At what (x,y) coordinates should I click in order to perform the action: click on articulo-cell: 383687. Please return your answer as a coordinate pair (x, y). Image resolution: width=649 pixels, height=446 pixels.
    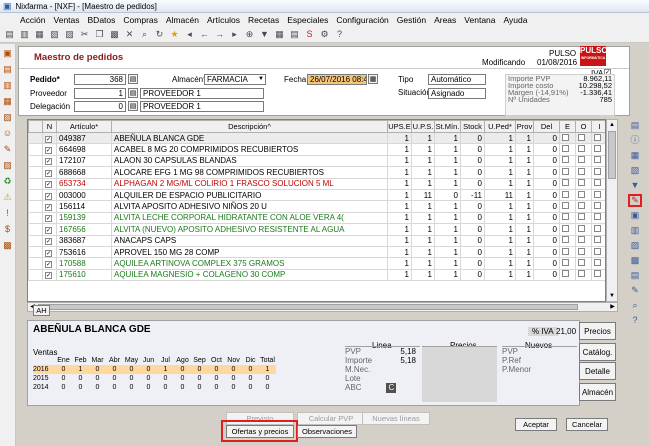
    Looking at the image, I should click on (84, 240).